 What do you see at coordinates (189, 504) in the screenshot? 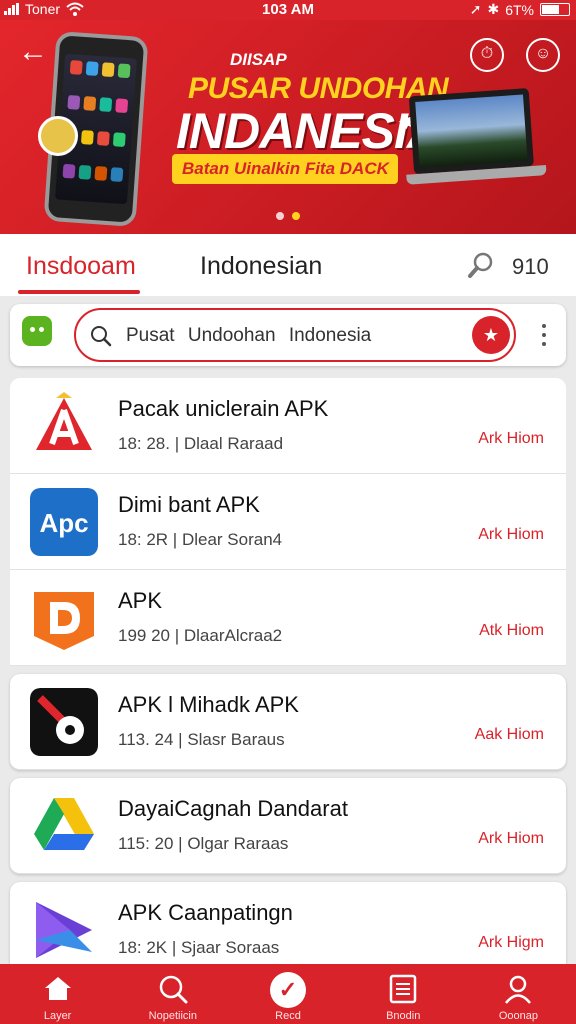
I see `app-name: Dimi bant APK` at bounding box center [189, 504].